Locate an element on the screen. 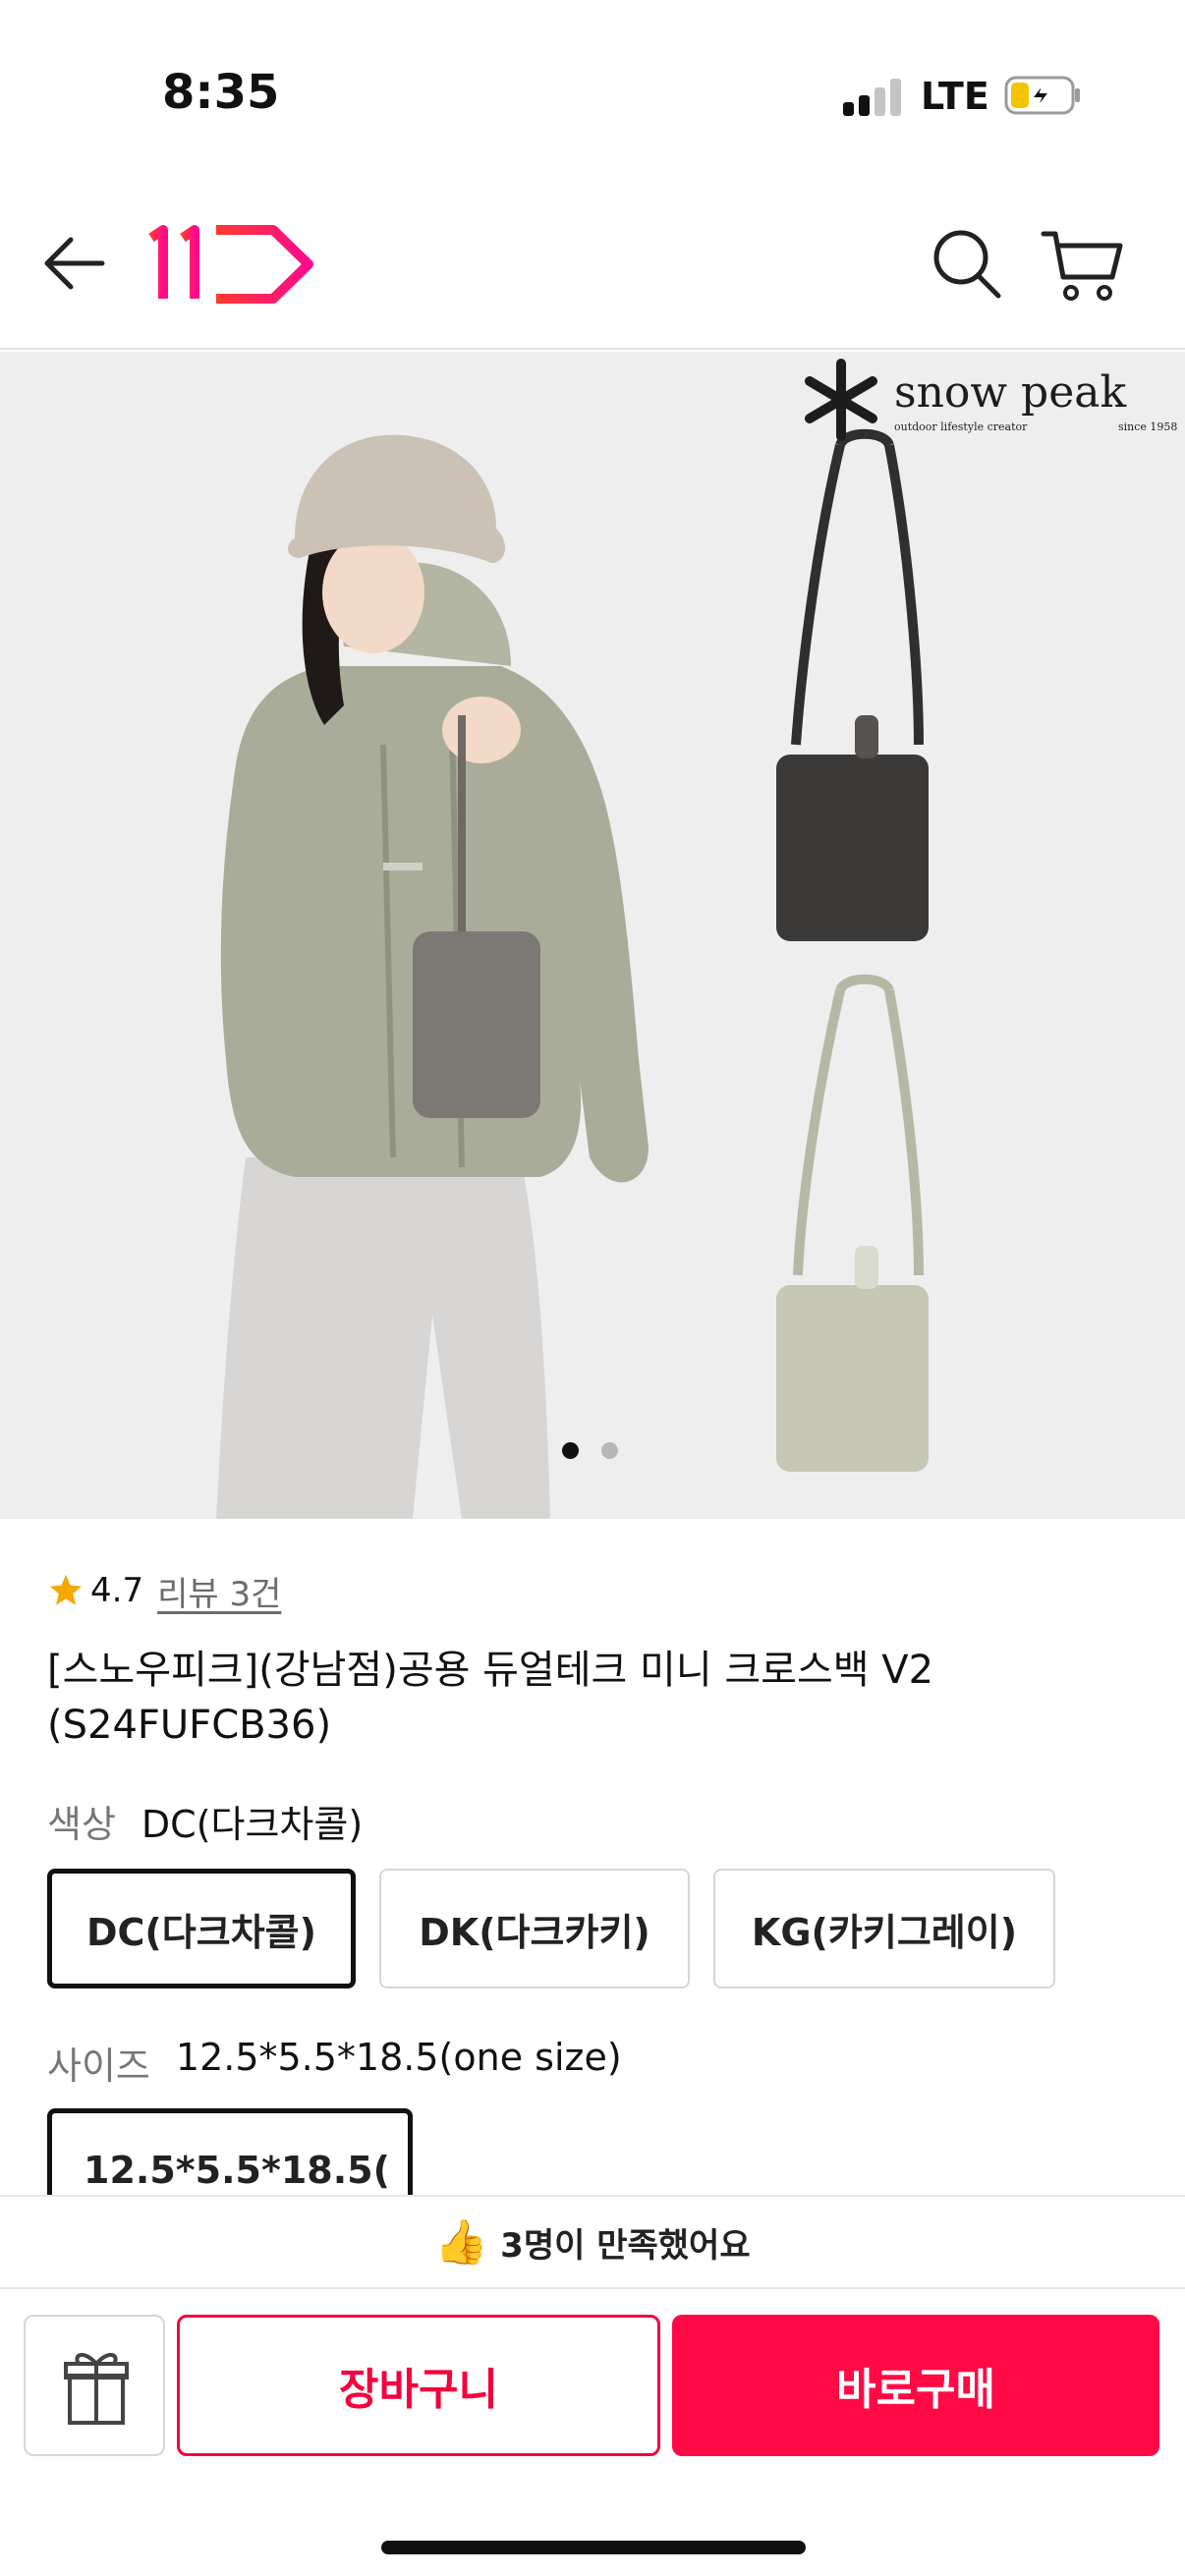 The width and height of the screenshot is (1185, 2576). color-option-dk: DK(다크카키) is located at coordinates (534, 1928).